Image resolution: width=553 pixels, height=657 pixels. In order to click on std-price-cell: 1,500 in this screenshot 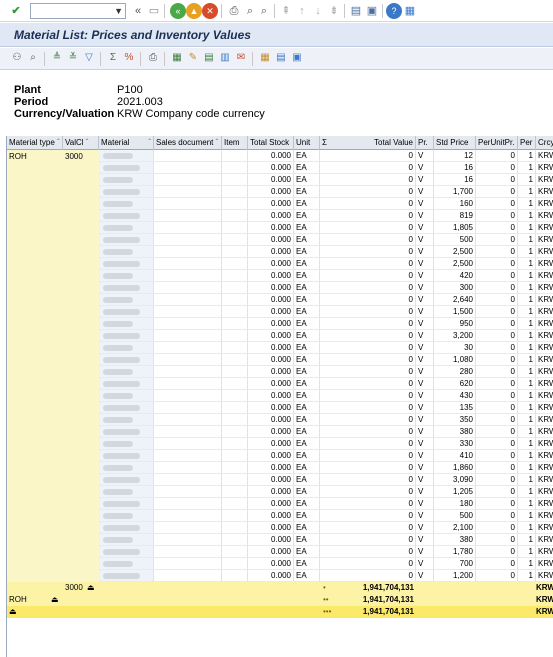, I will do `click(455, 312)`.